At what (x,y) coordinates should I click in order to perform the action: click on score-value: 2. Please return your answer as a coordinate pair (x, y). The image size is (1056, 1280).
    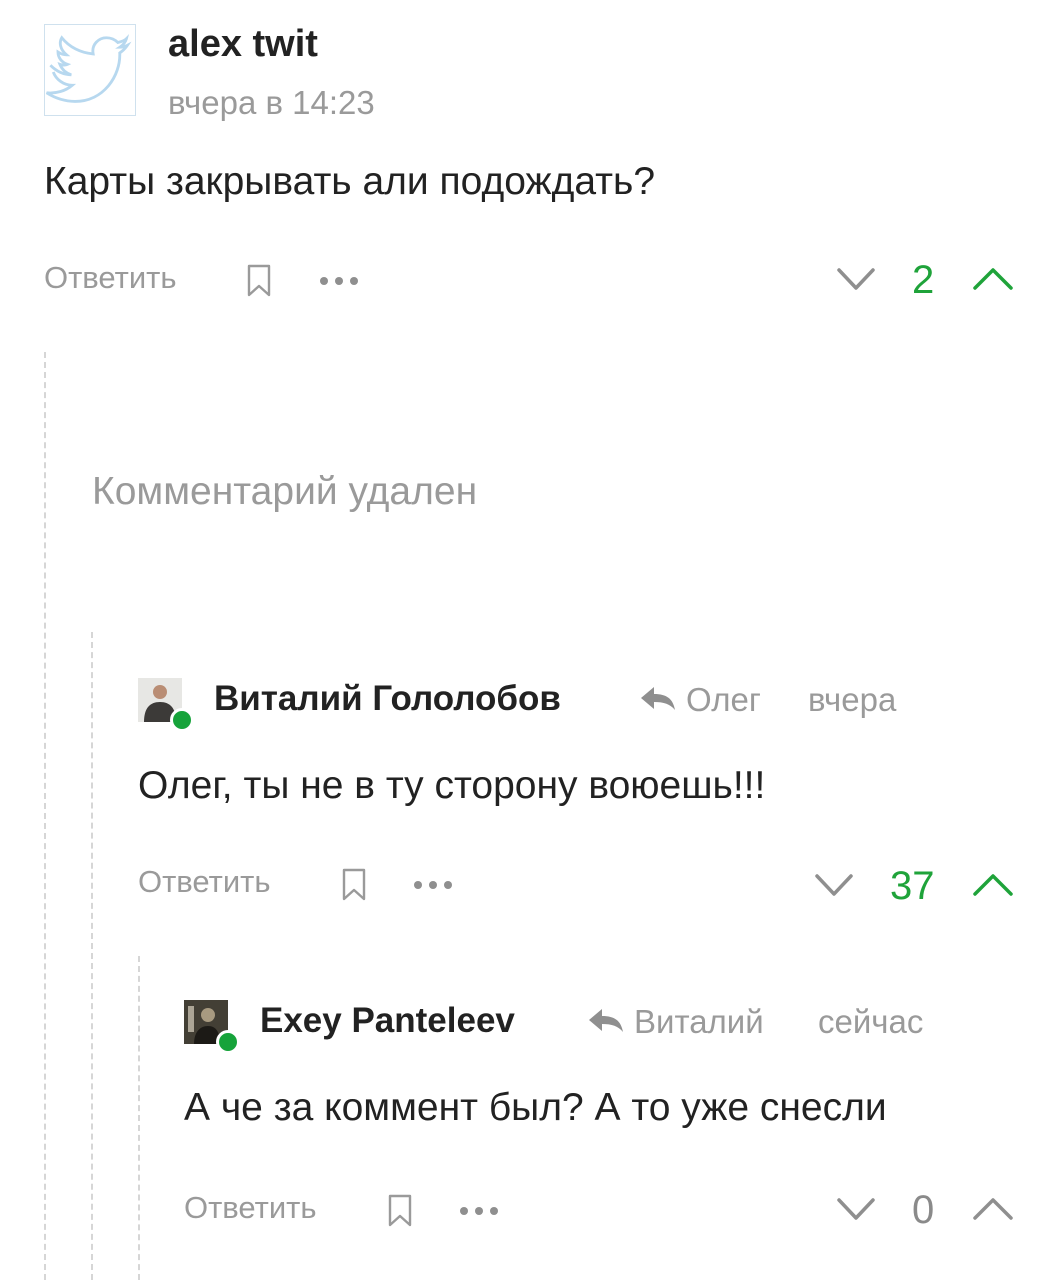
    Looking at the image, I should click on (923, 280).